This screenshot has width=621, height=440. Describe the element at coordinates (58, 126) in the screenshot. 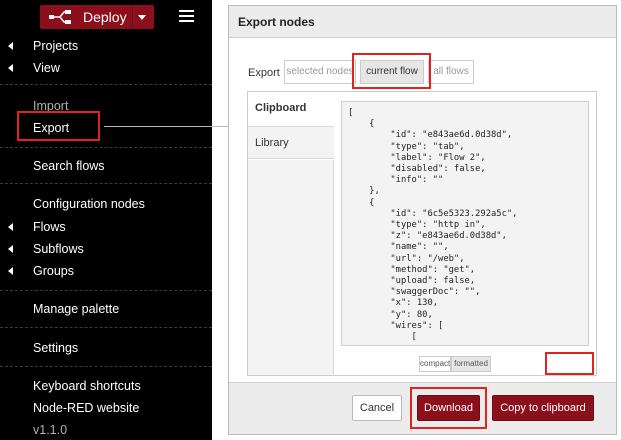

I see `export-highlight-box` at that location.